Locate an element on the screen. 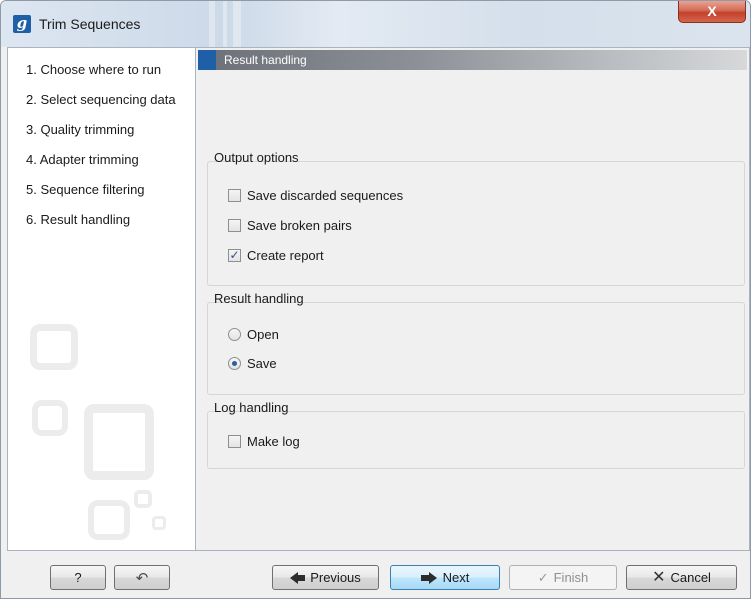 This screenshot has height=599, width=751. section-header-title: Result handling is located at coordinates (265, 60).